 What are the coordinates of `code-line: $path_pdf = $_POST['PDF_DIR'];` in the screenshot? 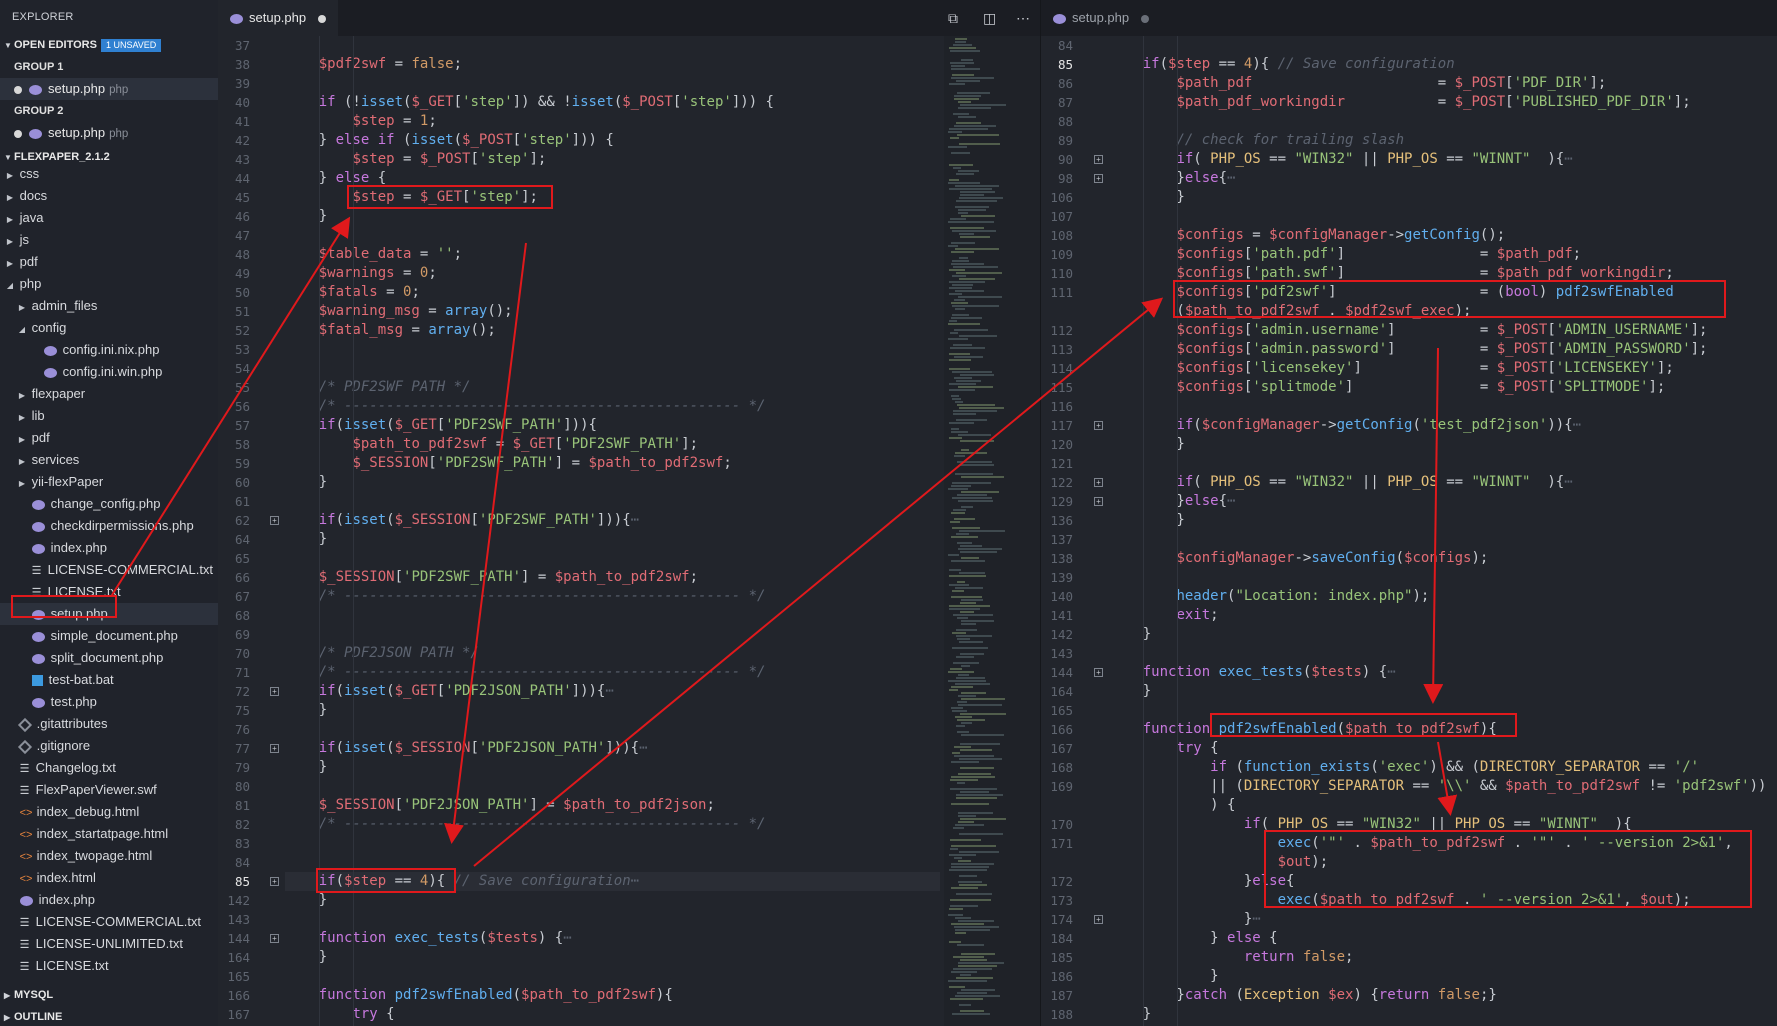 It's located at (1441, 83).